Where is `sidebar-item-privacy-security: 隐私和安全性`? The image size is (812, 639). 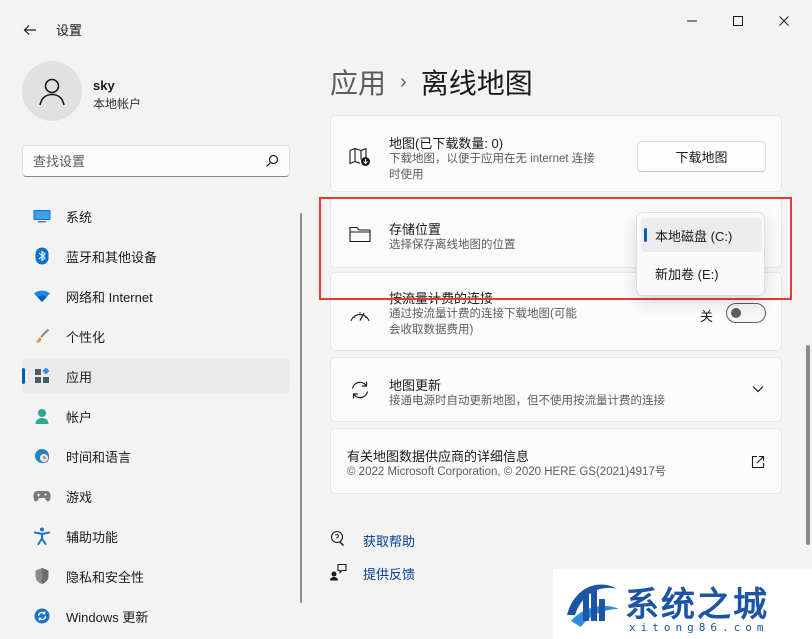 sidebar-item-privacy-security: 隐私和安全性 is located at coordinates (156, 576).